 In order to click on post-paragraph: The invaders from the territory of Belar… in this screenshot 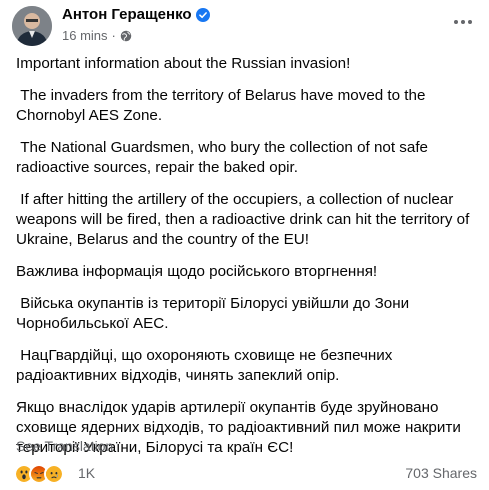, I will do `click(223, 105)`.